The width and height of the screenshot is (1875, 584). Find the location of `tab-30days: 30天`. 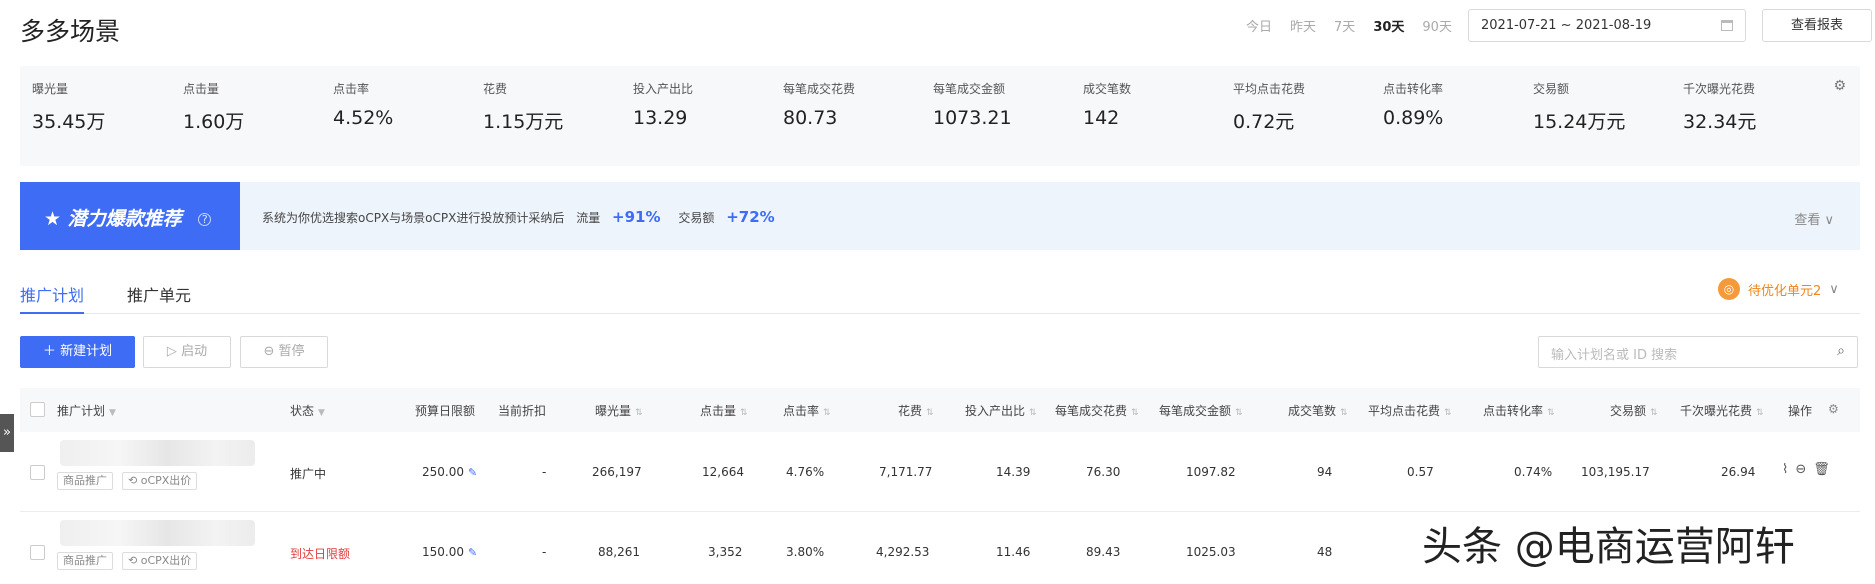

tab-30days: 30天 is located at coordinates (1388, 25).